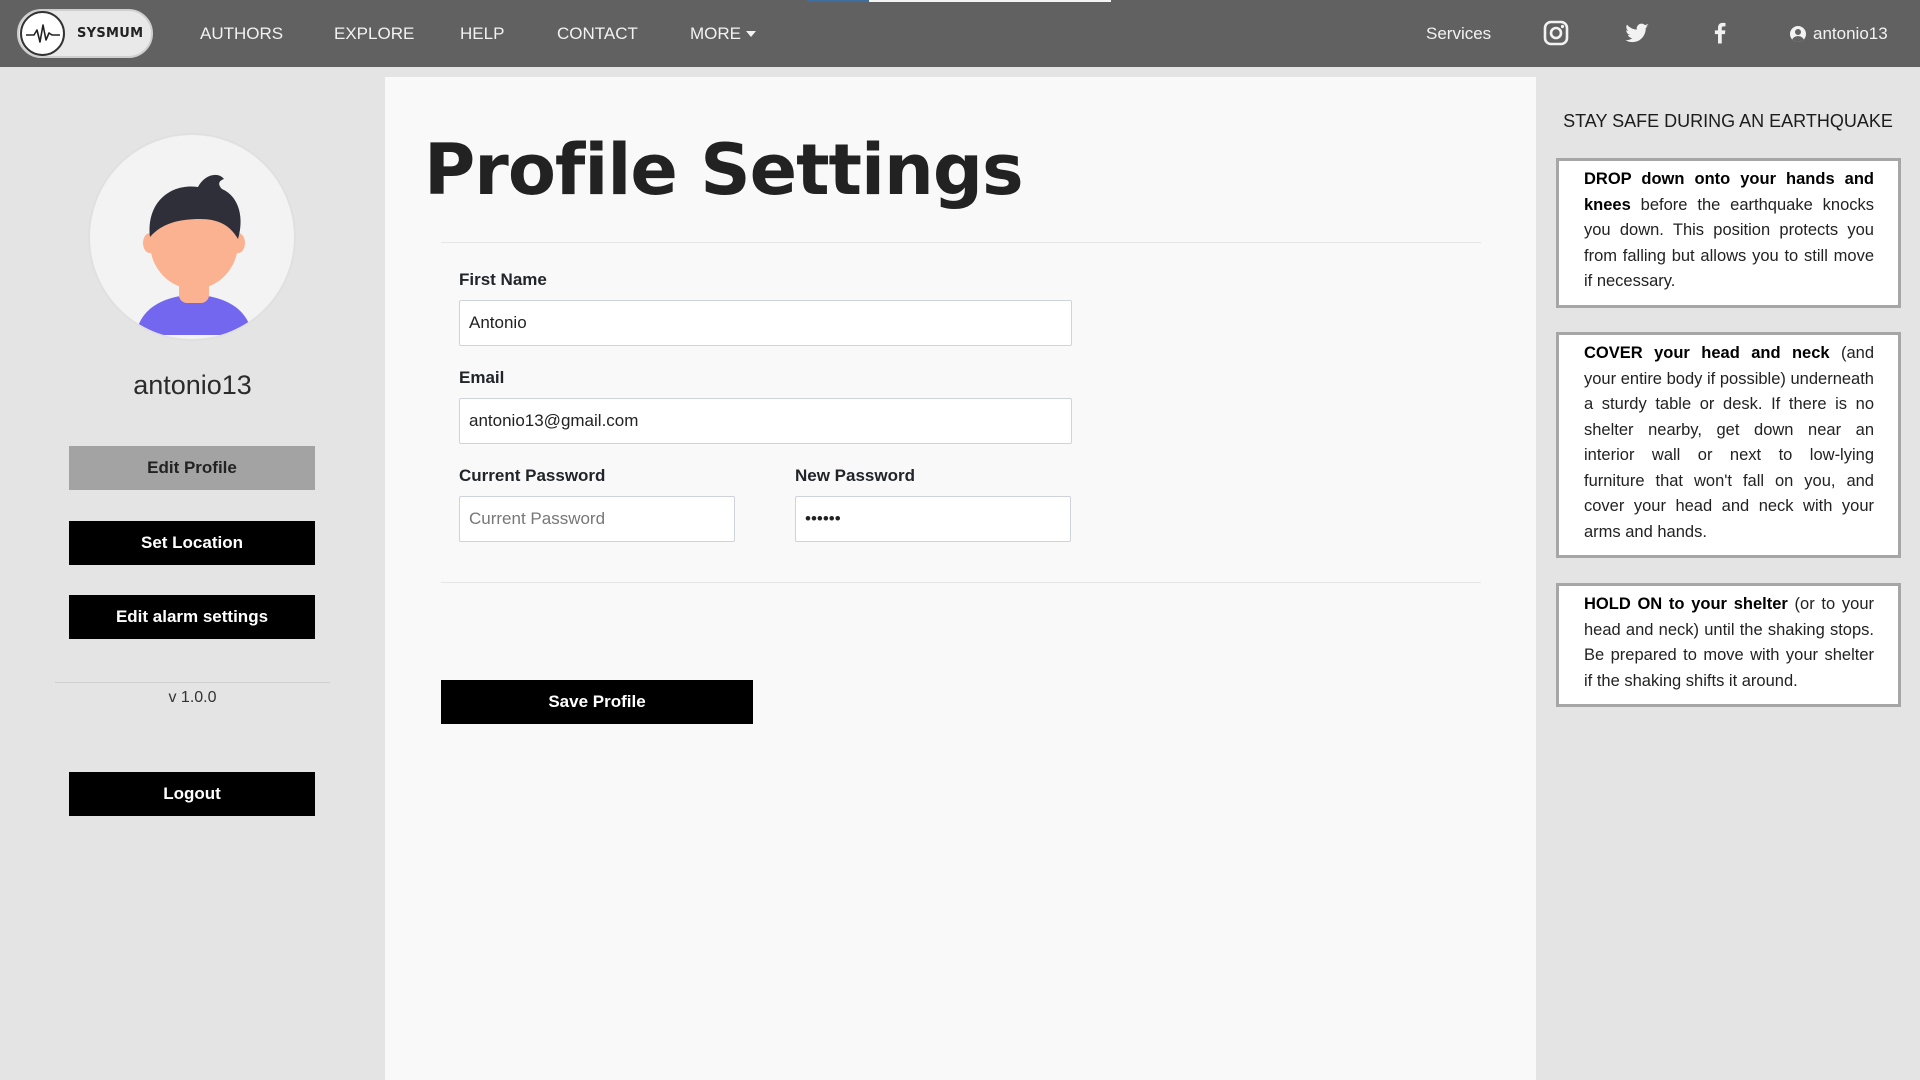 Image resolution: width=1920 pixels, height=1080 pixels. Describe the element at coordinates (1686, 604) in the screenshot. I see `tip-heading: HOLD ON to your shelter` at that location.